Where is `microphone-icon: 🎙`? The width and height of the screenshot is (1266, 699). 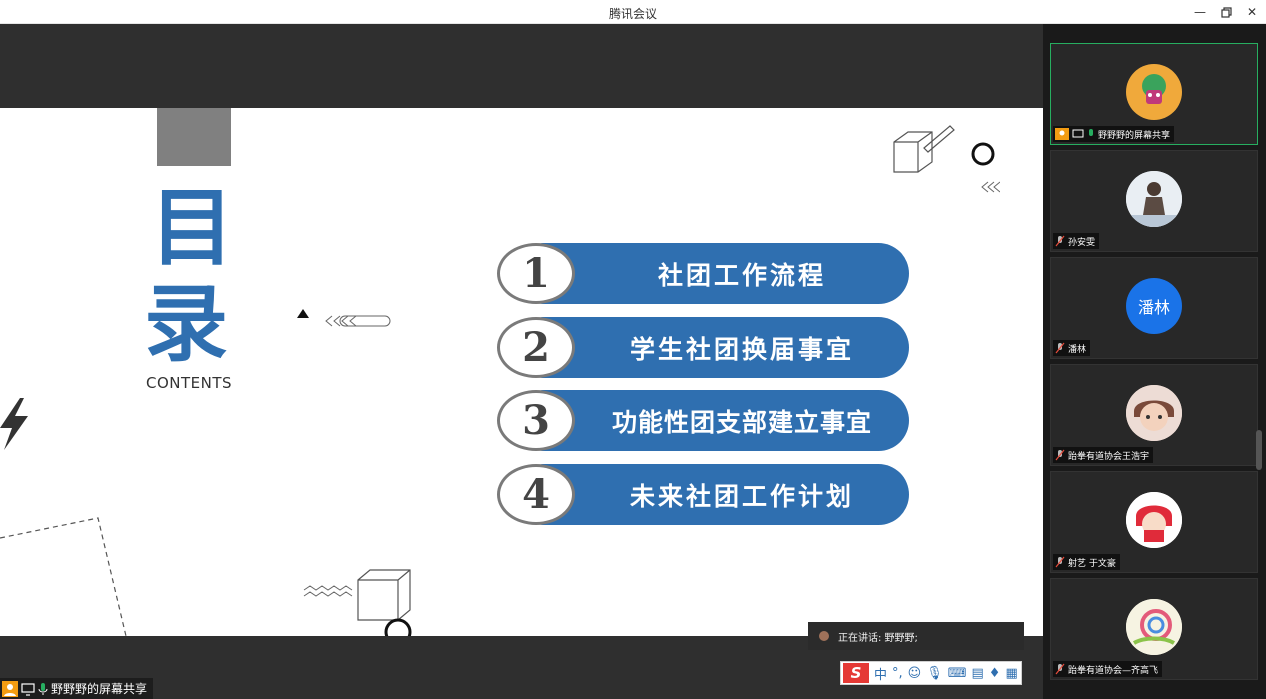
microphone-icon: 🎙 is located at coordinates (934, 673).